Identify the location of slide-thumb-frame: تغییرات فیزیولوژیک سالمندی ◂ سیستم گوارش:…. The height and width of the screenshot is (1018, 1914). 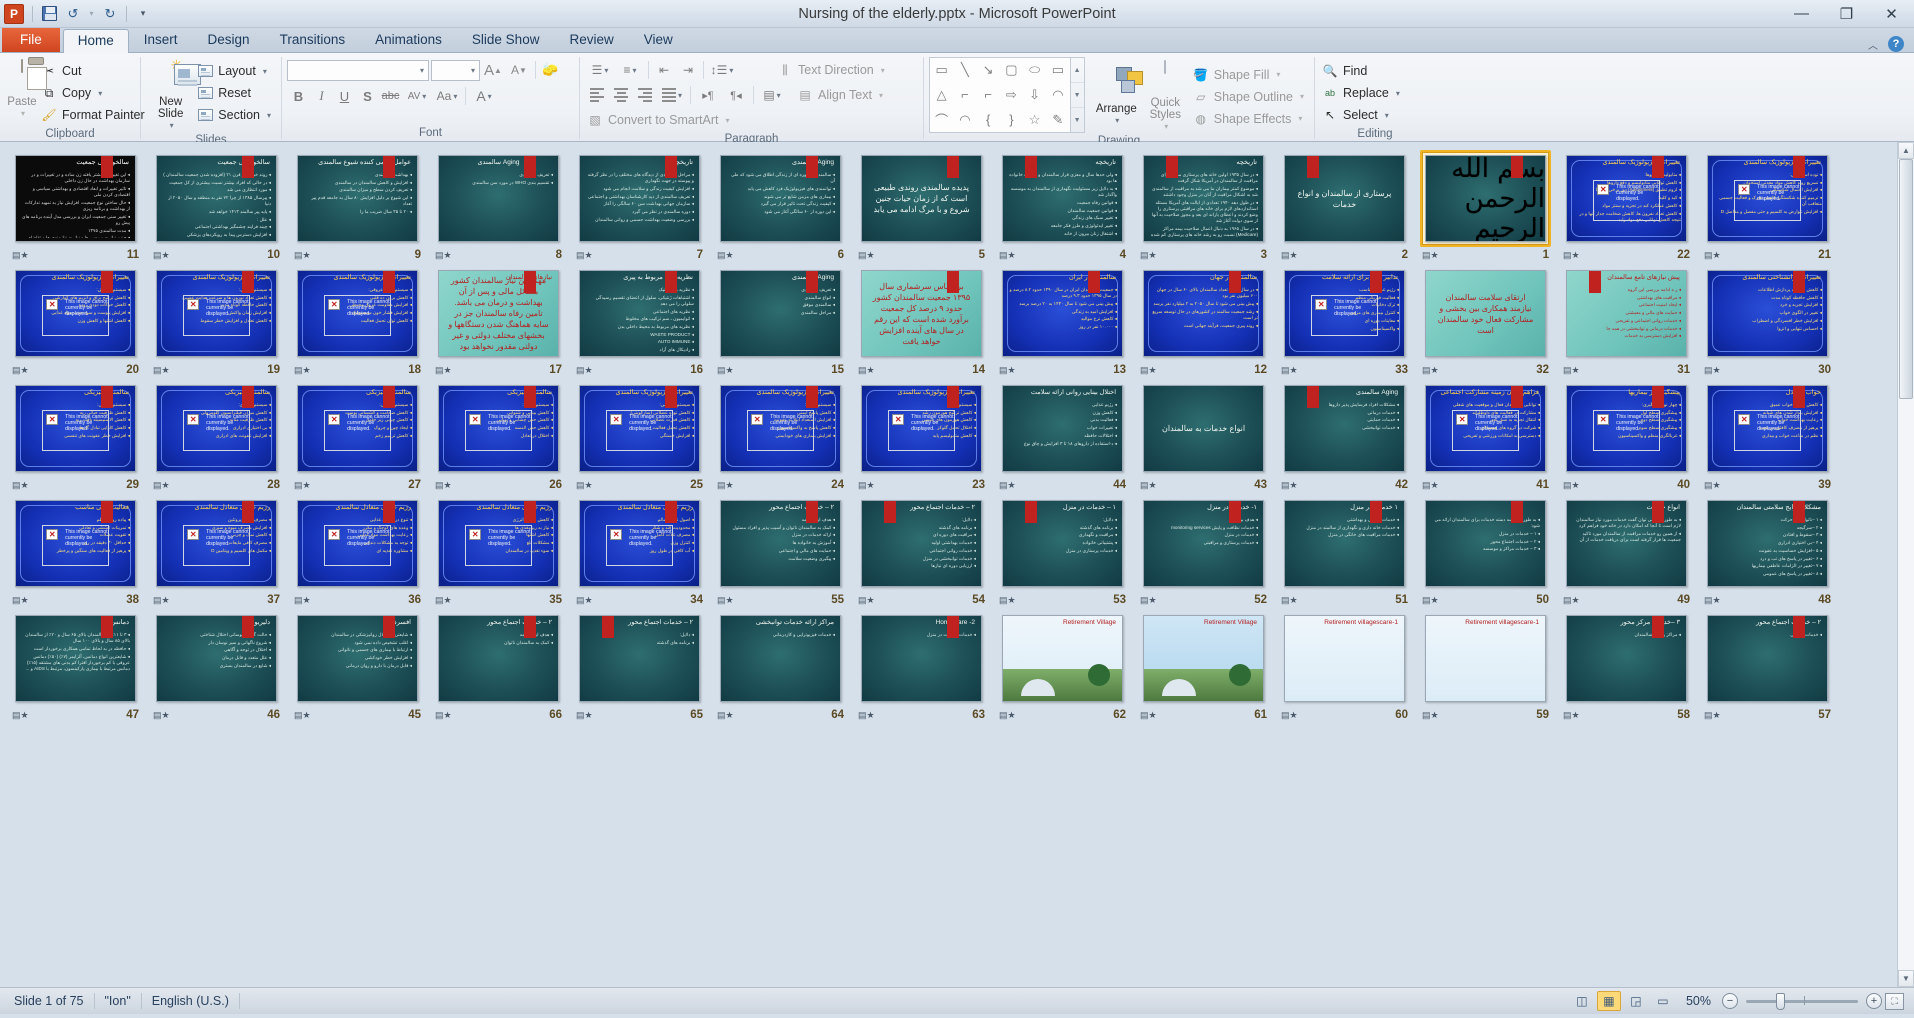
(75, 313).